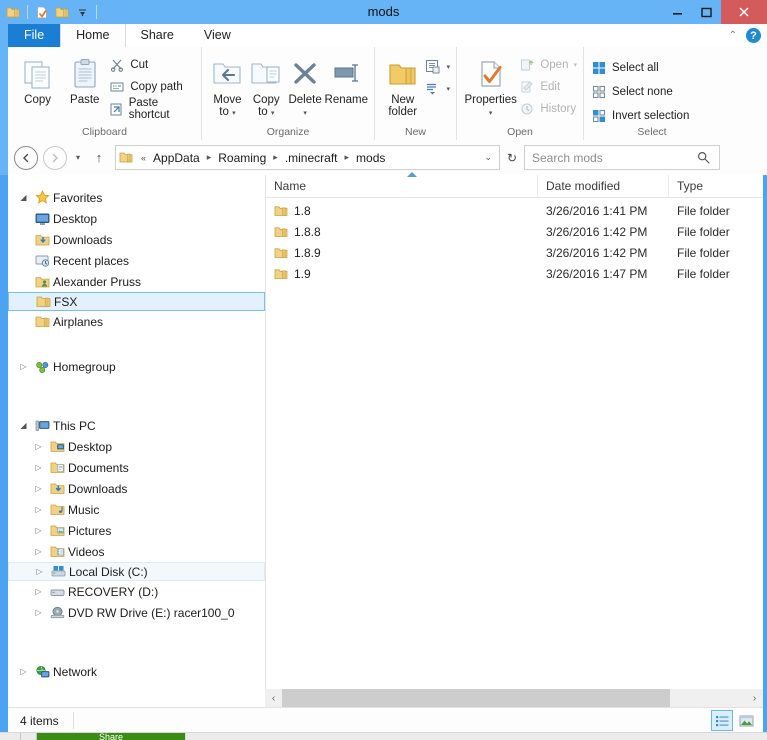  I want to click on table-row: 1.8.8 3/26/2016 1:42 PM File folder, so click(514, 231).